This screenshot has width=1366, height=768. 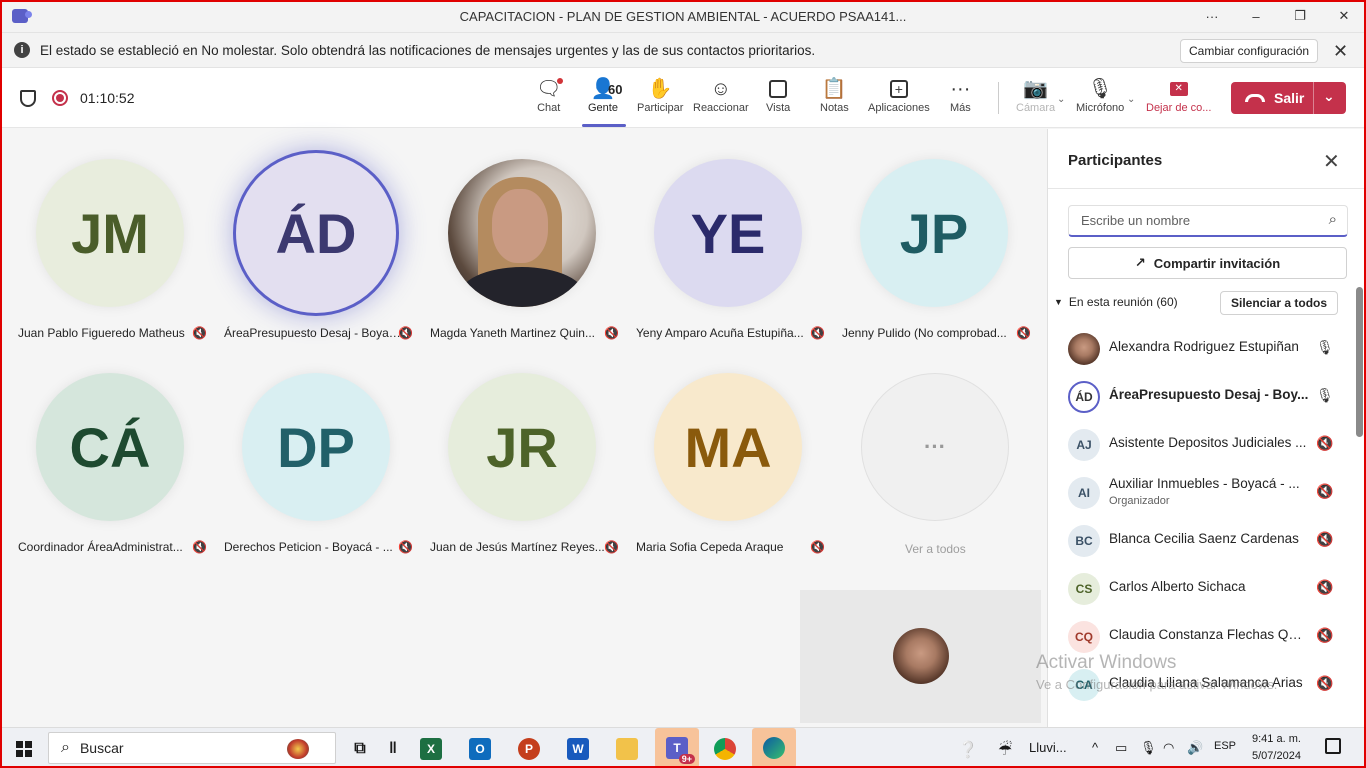 I want to click on widgets-icon: ‖, so click(x=393, y=749).